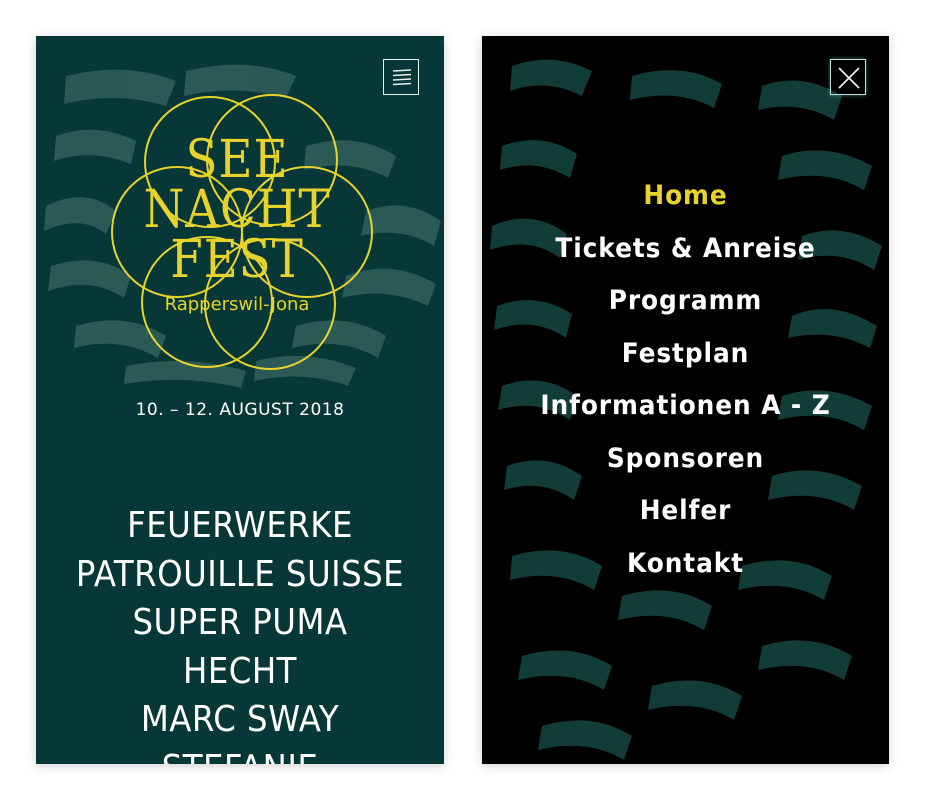 The height and width of the screenshot is (800, 926). Describe the element at coordinates (239, 755) in the screenshot. I see `lineup-item: STEFANIE` at that location.